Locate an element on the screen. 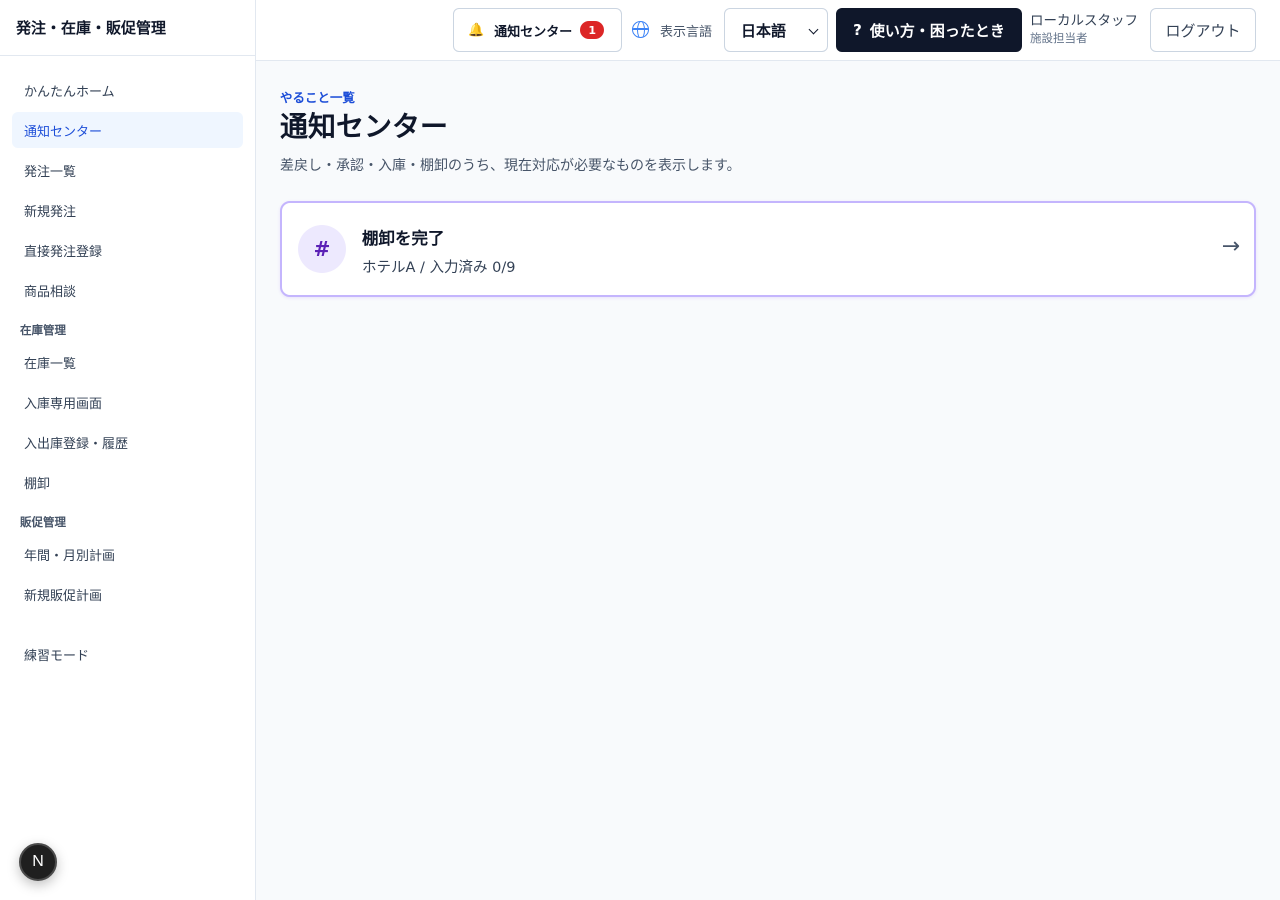 This screenshot has width=1280, height=900. sidebar-item-stocktake: 棚卸 is located at coordinates (127, 482).